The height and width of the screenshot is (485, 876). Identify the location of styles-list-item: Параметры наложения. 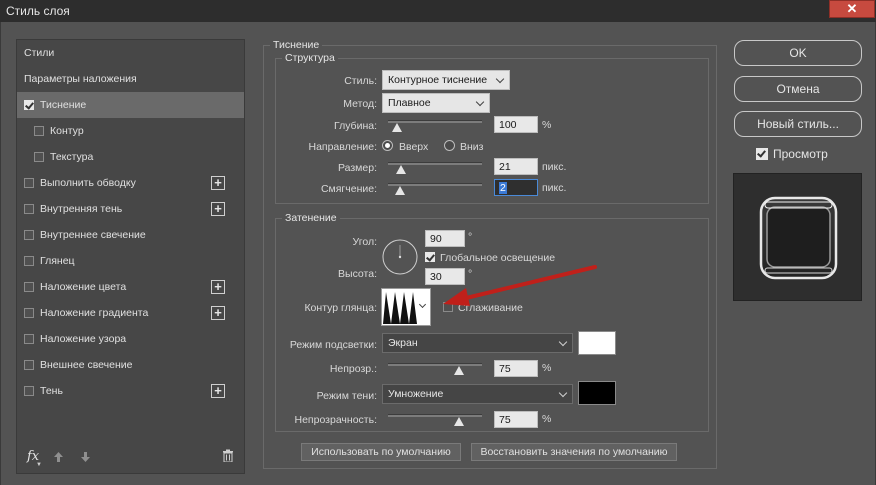
(130, 79).